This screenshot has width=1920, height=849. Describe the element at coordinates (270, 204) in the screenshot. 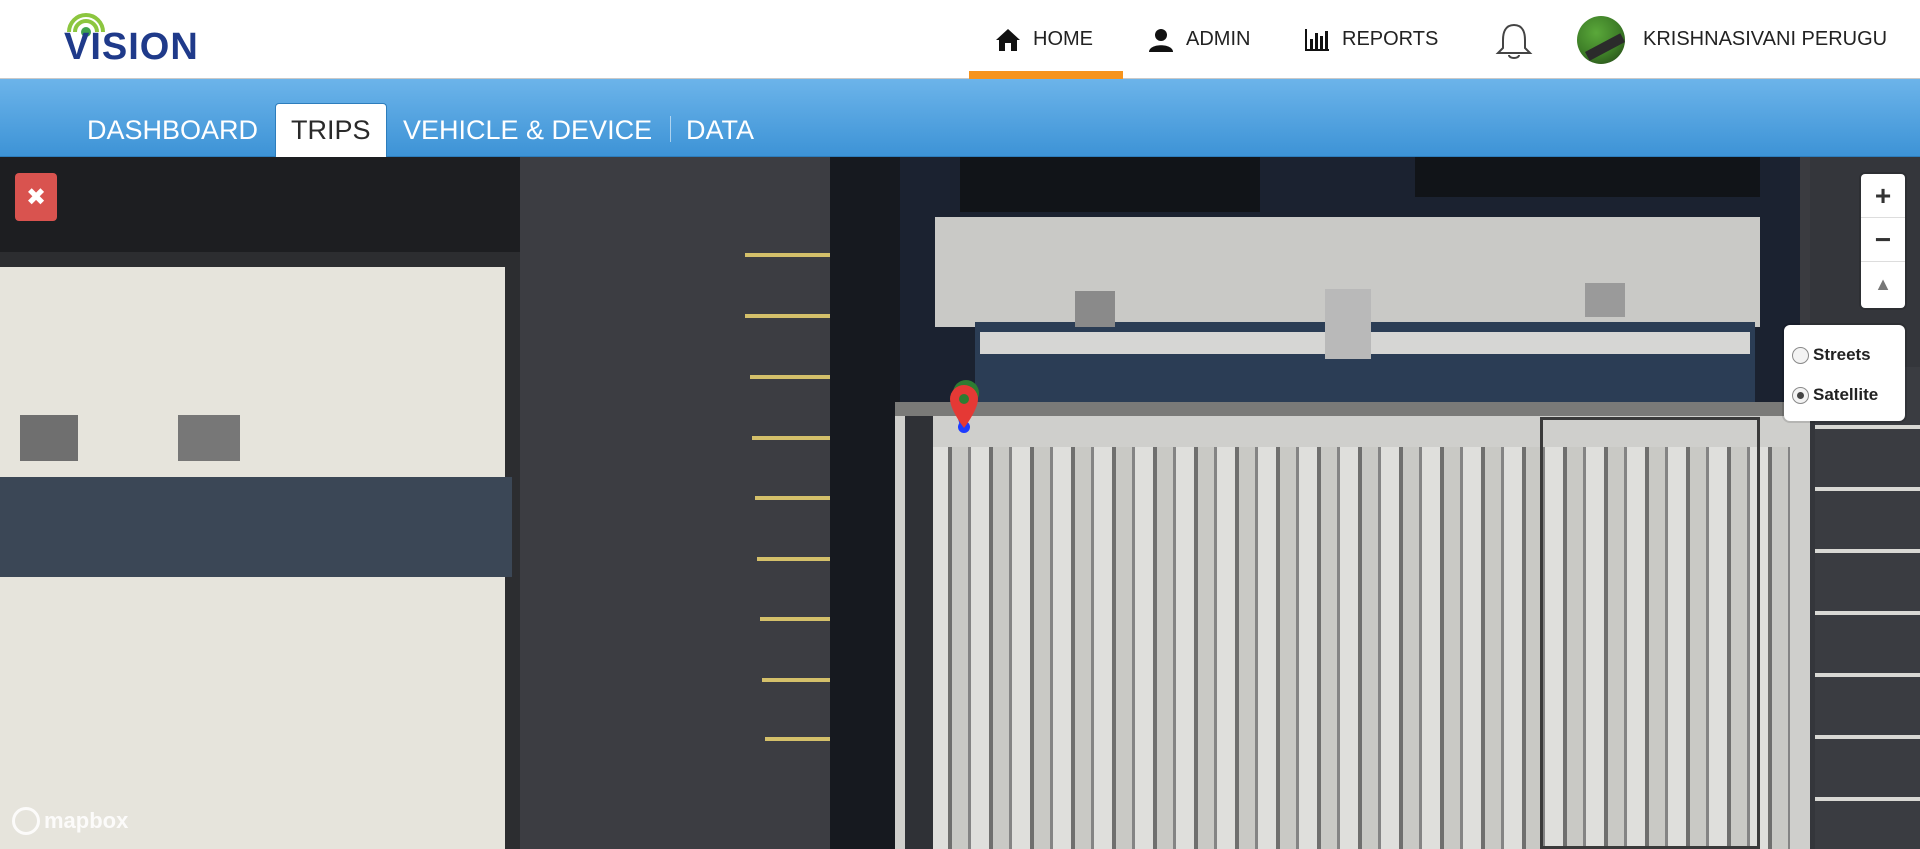

I see `left-building-edge` at that location.